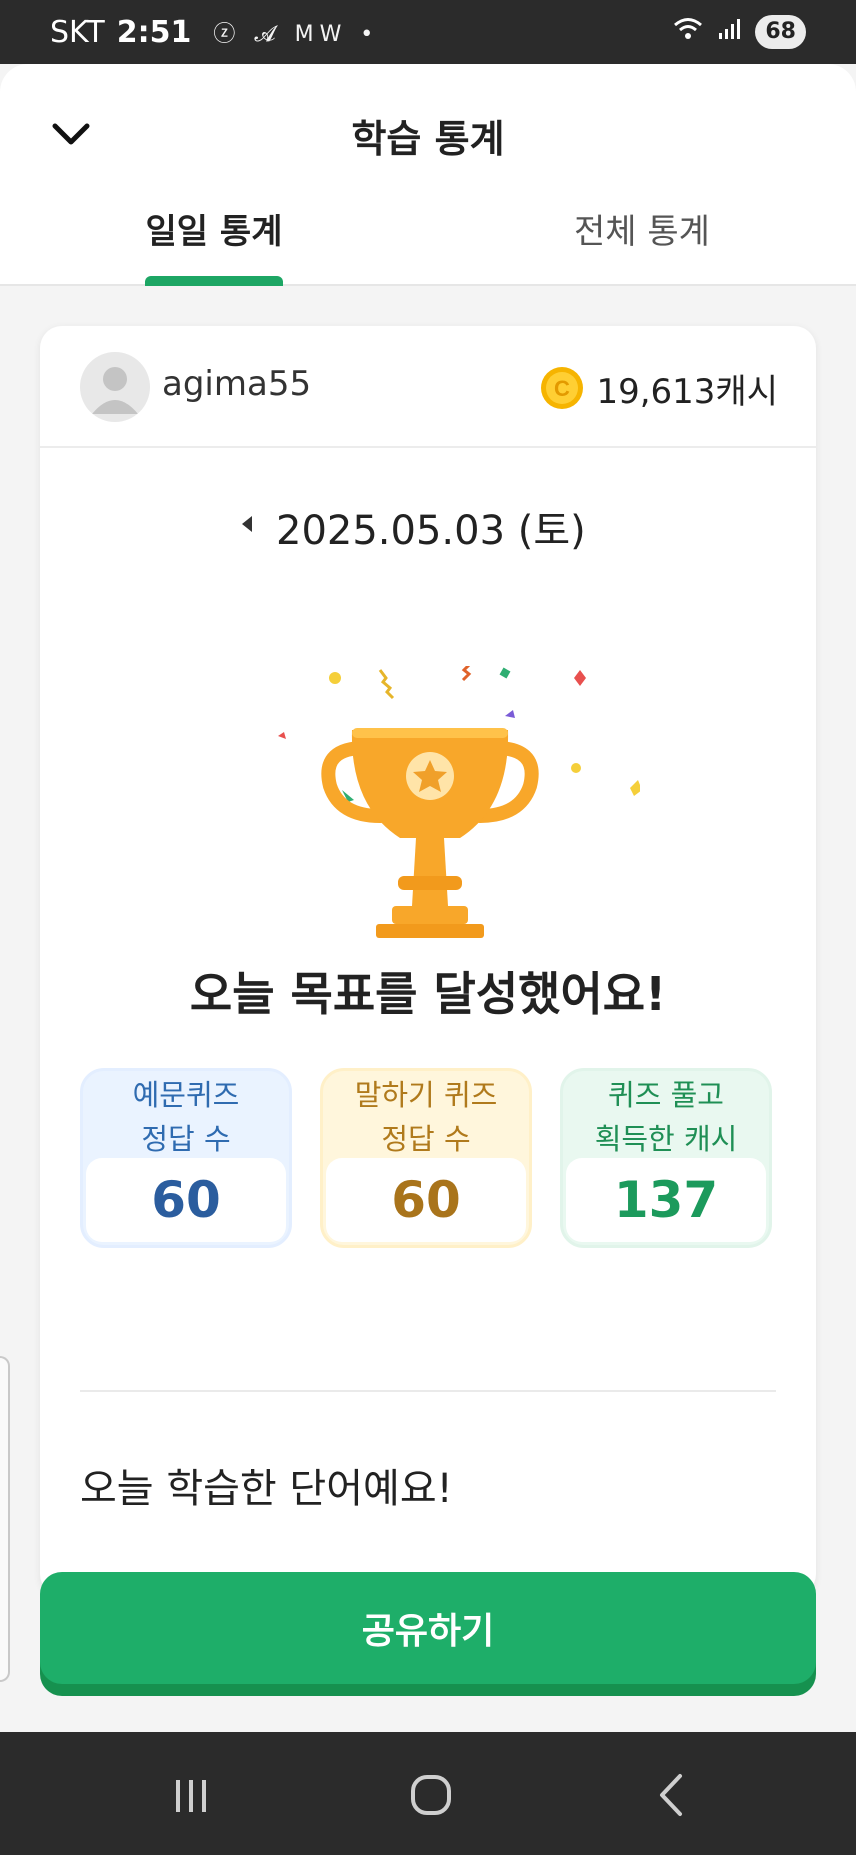  Describe the element at coordinates (248, 524) in the screenshot. I see `caret-left-icon` at that location.